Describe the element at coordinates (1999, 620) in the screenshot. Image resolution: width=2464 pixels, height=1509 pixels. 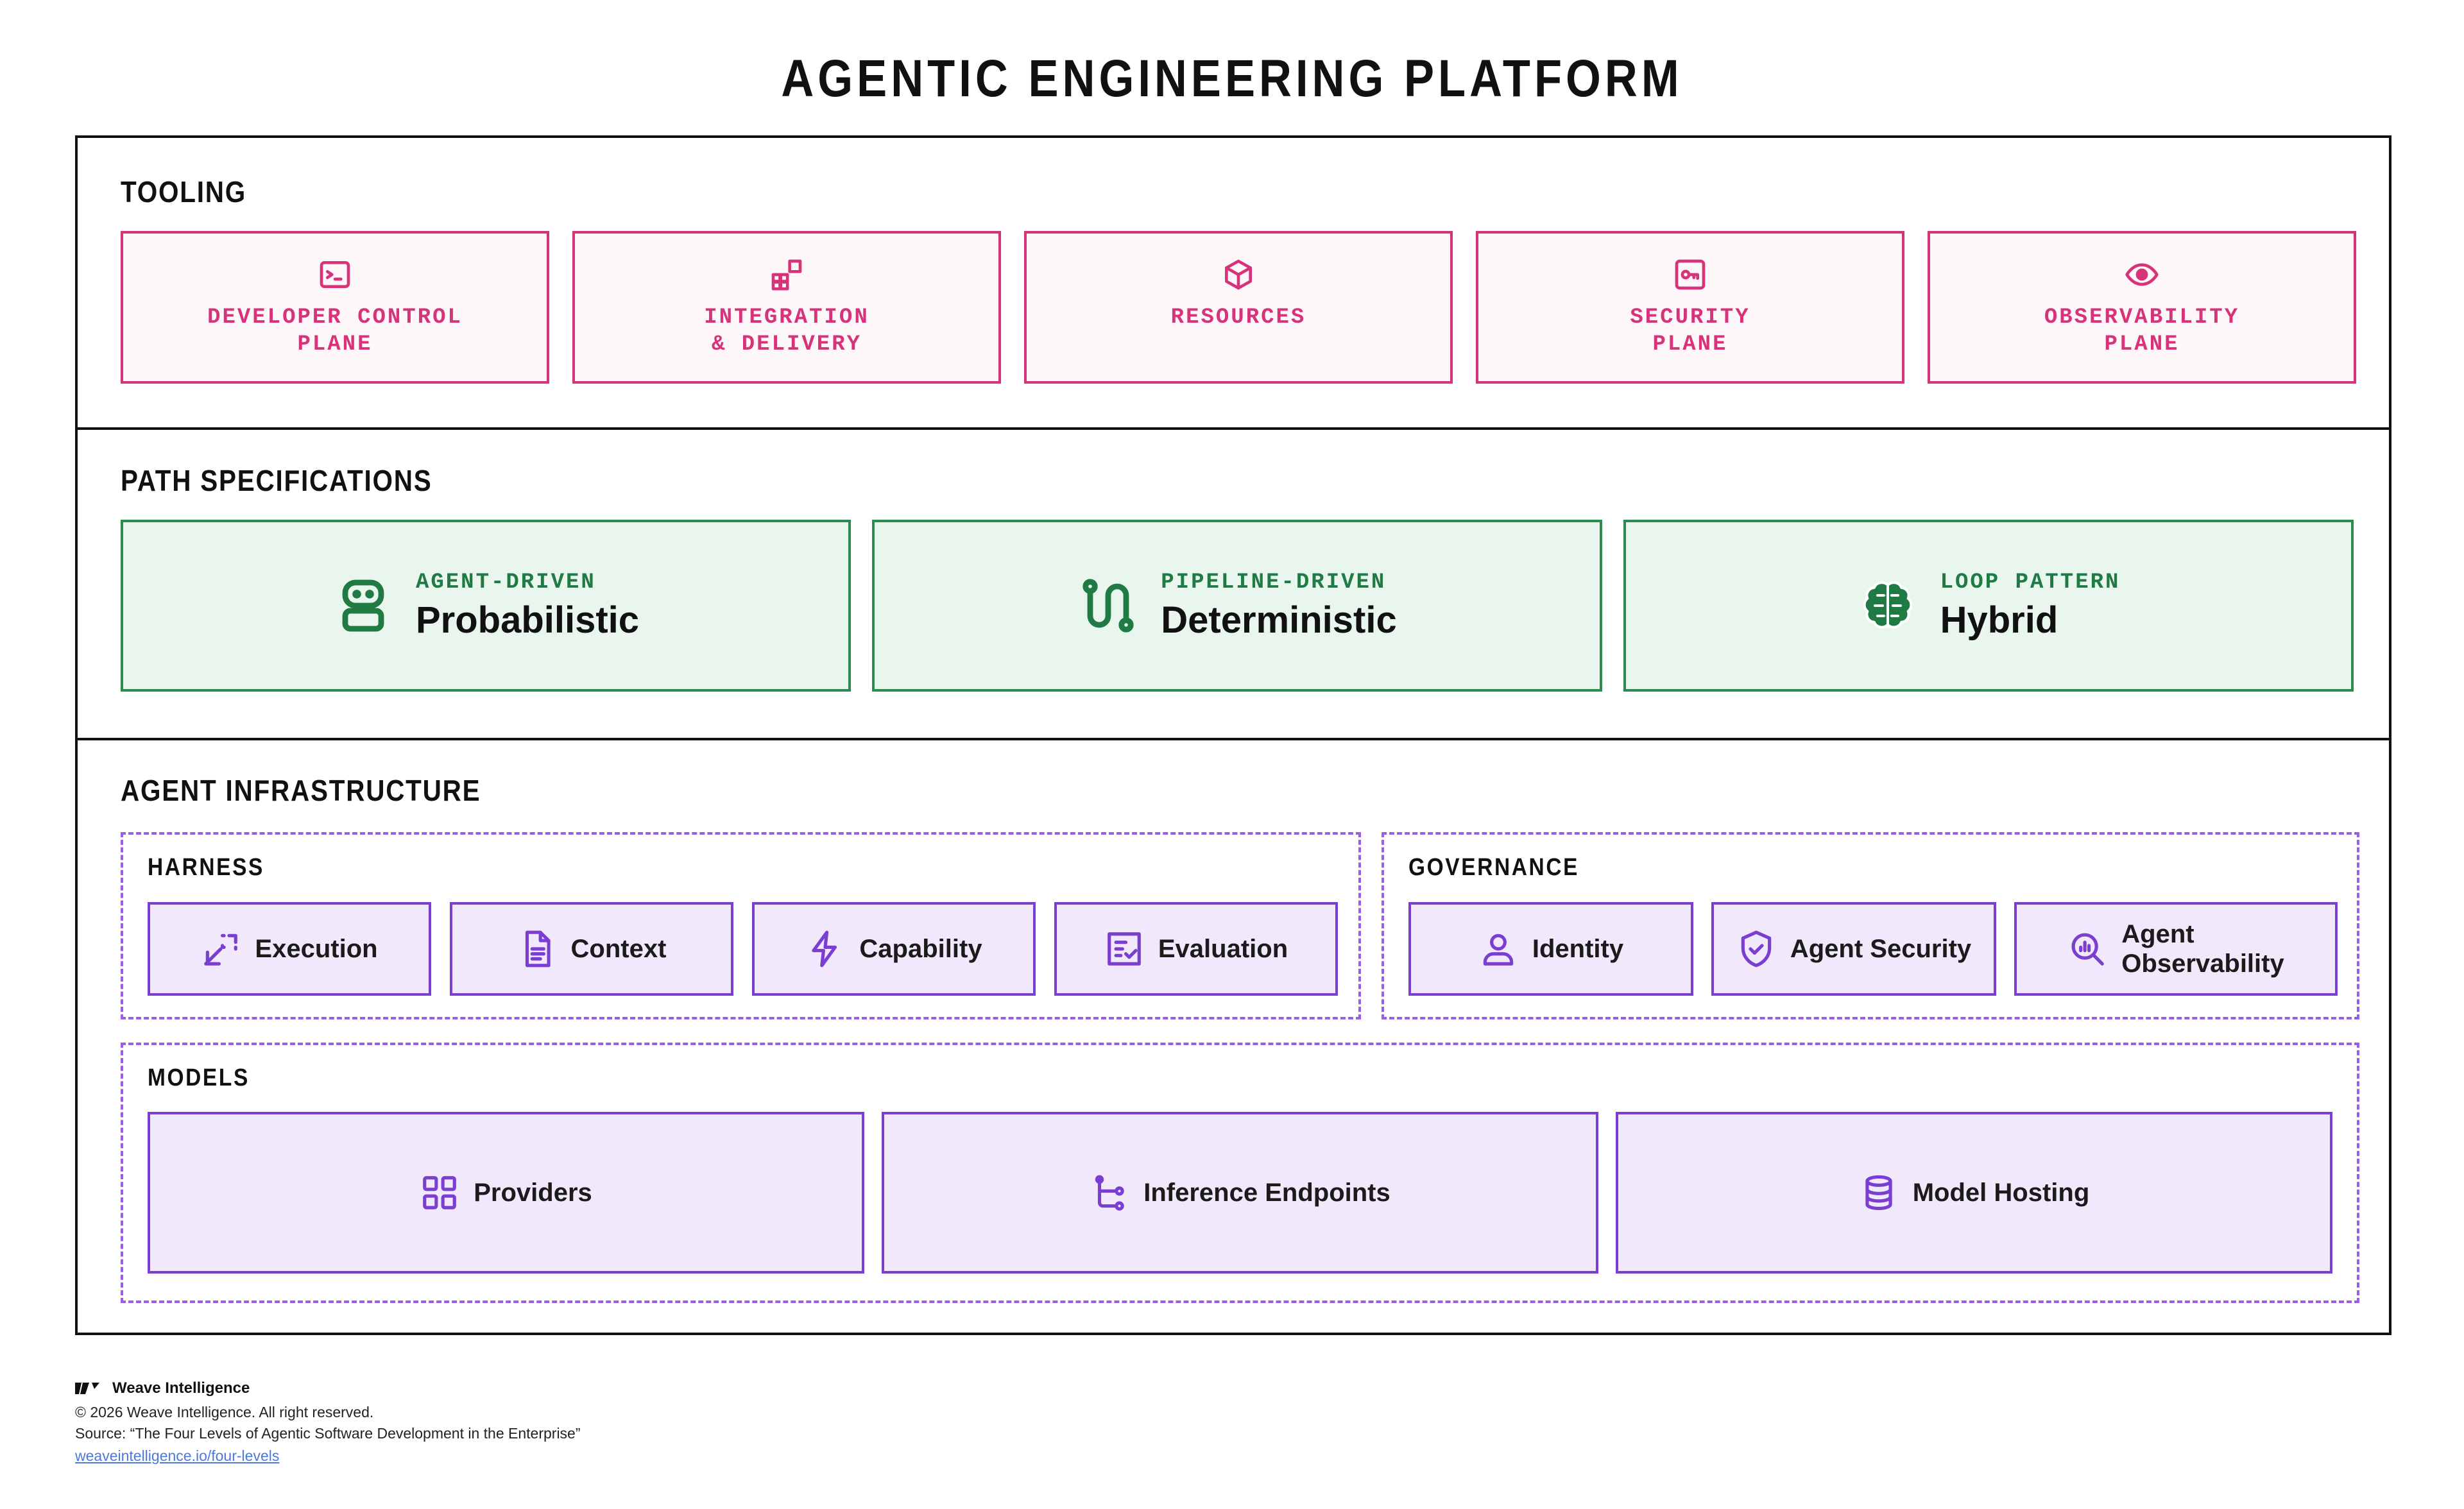
I see `path-title: Hybrid` at that location.